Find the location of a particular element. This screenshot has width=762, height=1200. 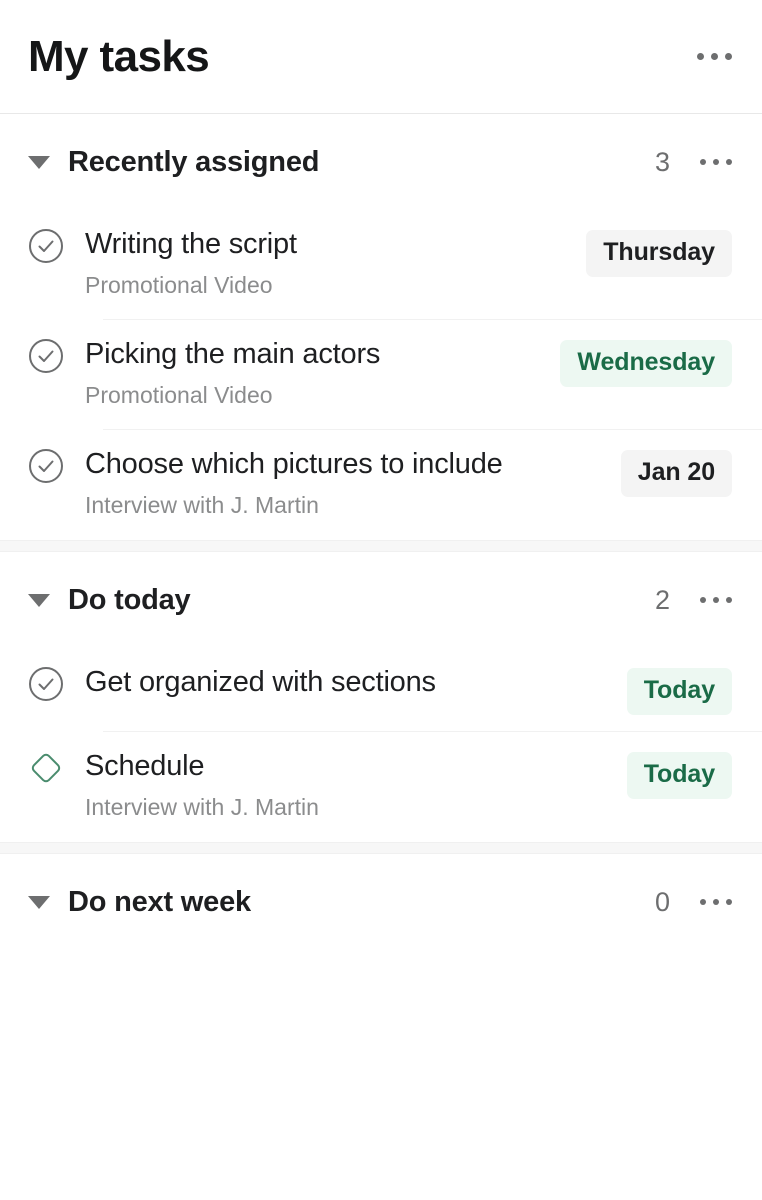

task-due-date-chip: Jan 20 is located at coordinates (676, 473).